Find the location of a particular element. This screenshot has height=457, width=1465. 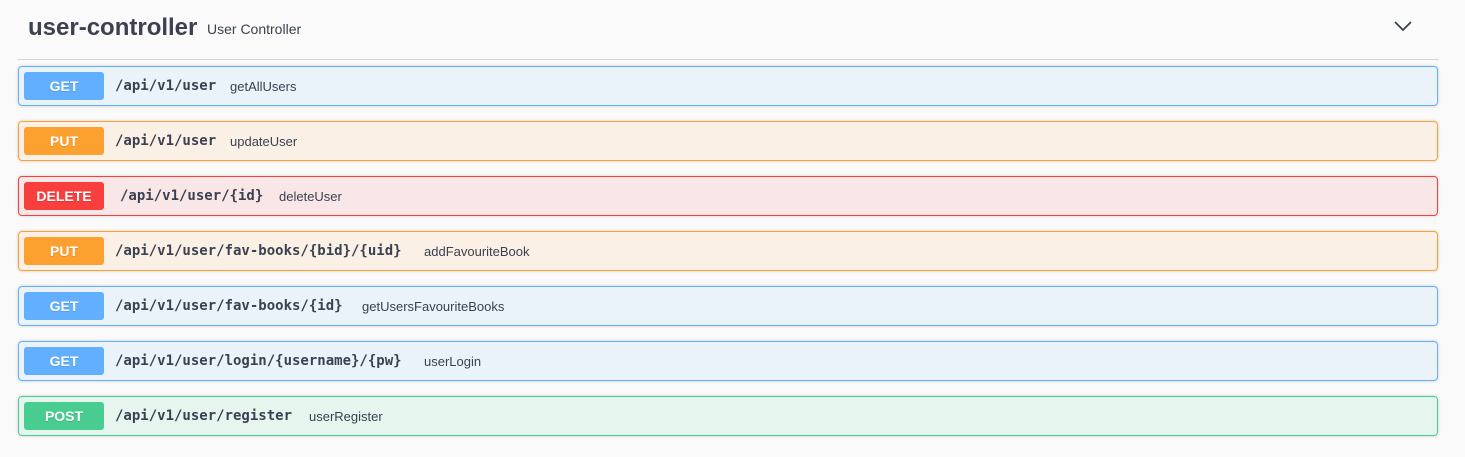

opblock-delete-user: DELETE /api/v1/user/{id} deleteUser is located at coordinates (728, 196).